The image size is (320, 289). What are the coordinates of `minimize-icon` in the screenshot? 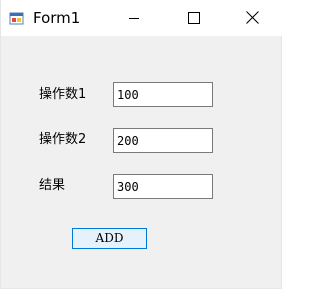 It's located at (134, 18).